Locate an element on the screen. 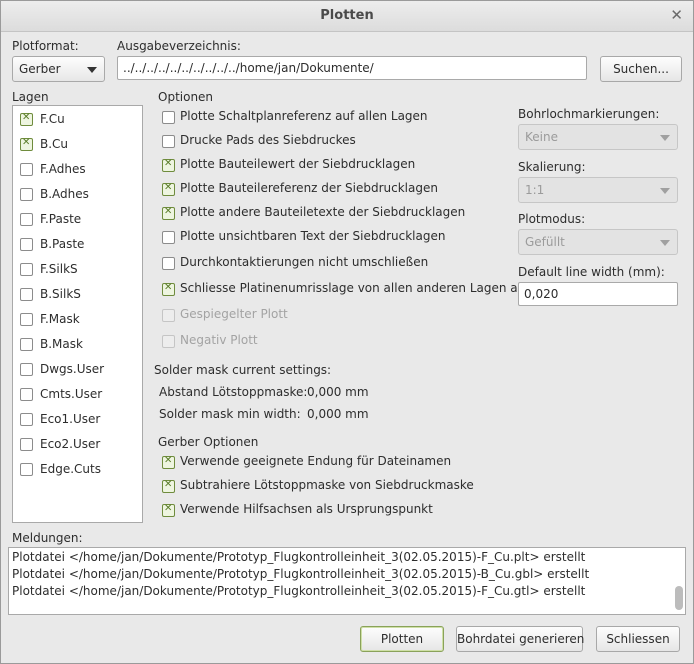 The image size is (694, 664). layer-label: F.Cu is located at coordinates (52, 119).